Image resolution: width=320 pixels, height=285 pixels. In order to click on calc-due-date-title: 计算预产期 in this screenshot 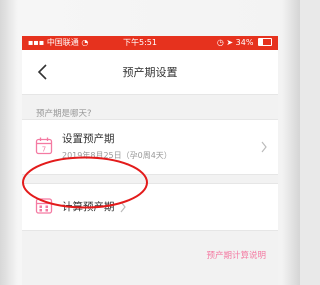, I will do `click(88, 207)`.